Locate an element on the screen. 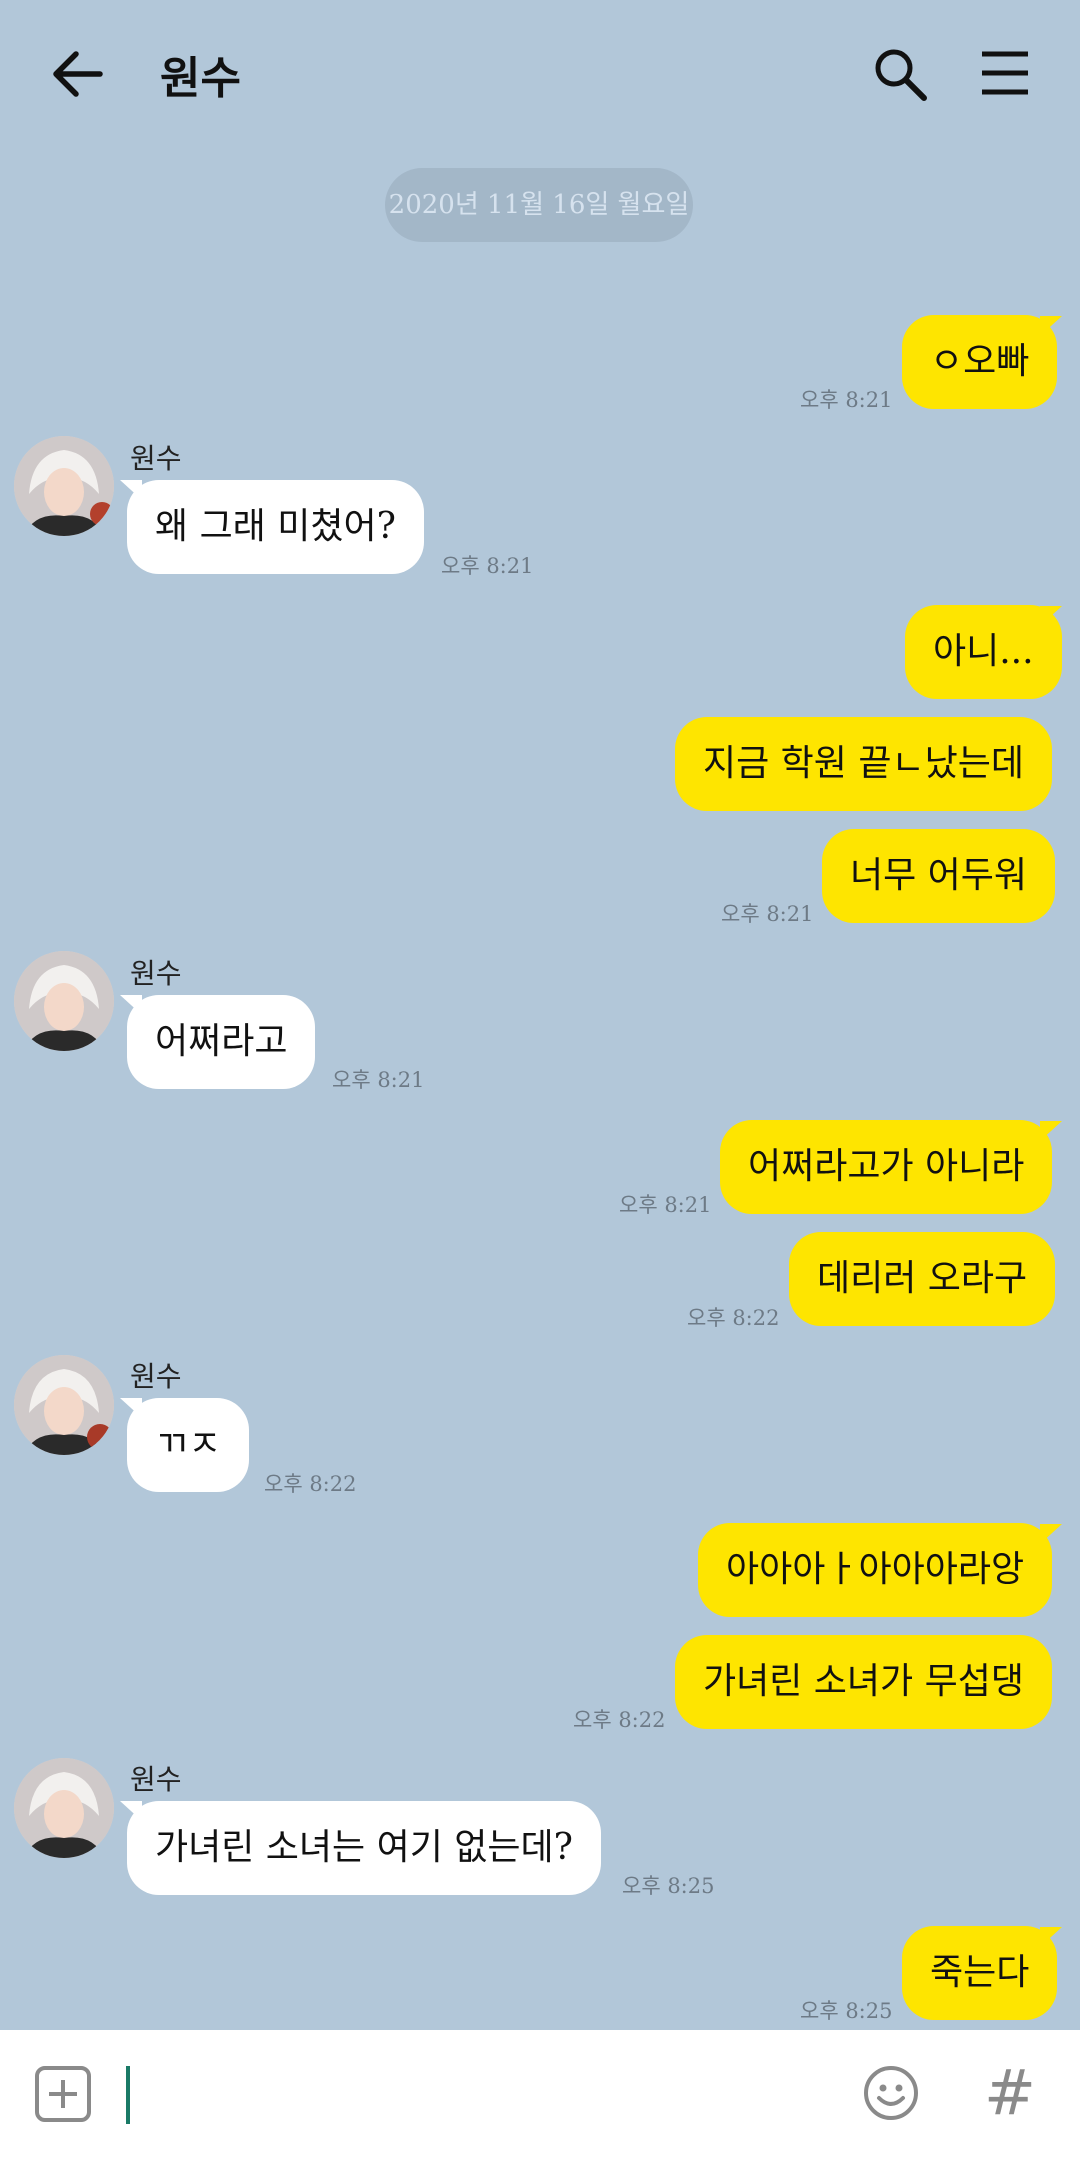  hashtag-search-button: # is located at coordinates (1010, 2092).